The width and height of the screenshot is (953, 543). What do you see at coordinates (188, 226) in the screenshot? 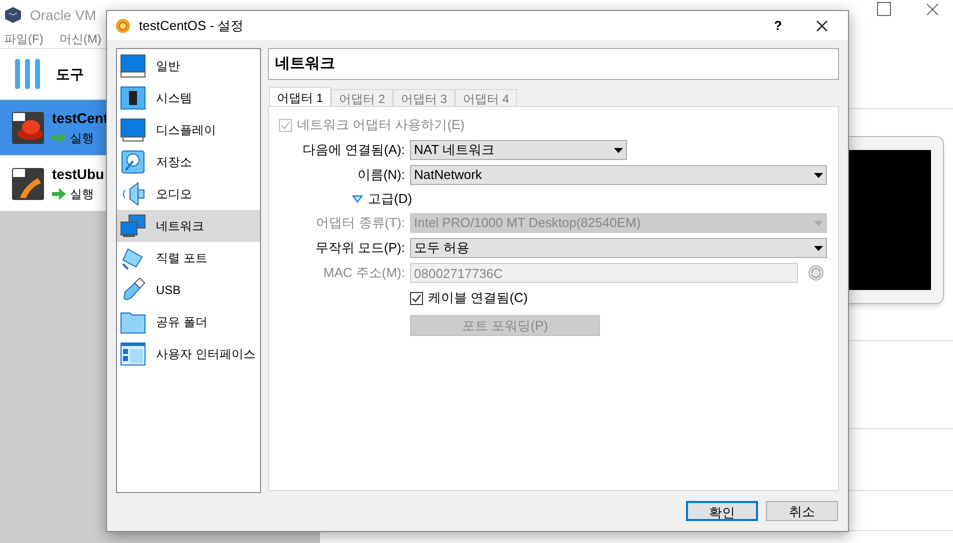
I see `category-item: 네트워크` at bounding box center [188, 226].